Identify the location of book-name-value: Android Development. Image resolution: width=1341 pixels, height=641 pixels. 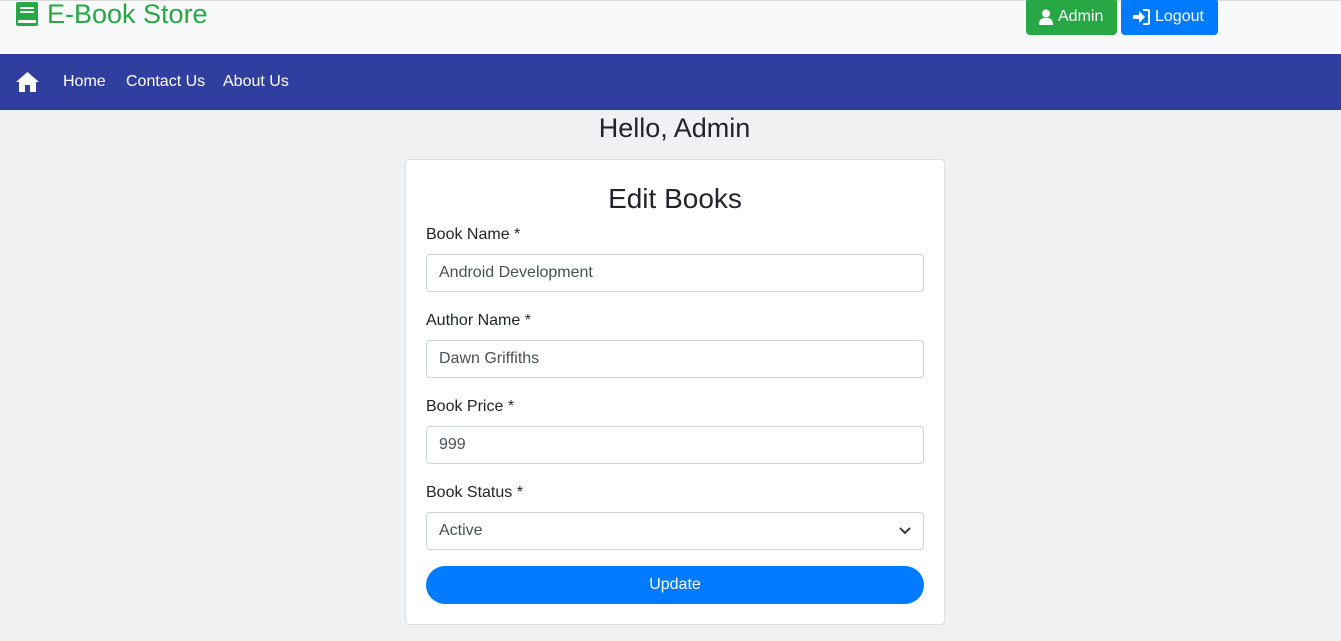
(516, 272).